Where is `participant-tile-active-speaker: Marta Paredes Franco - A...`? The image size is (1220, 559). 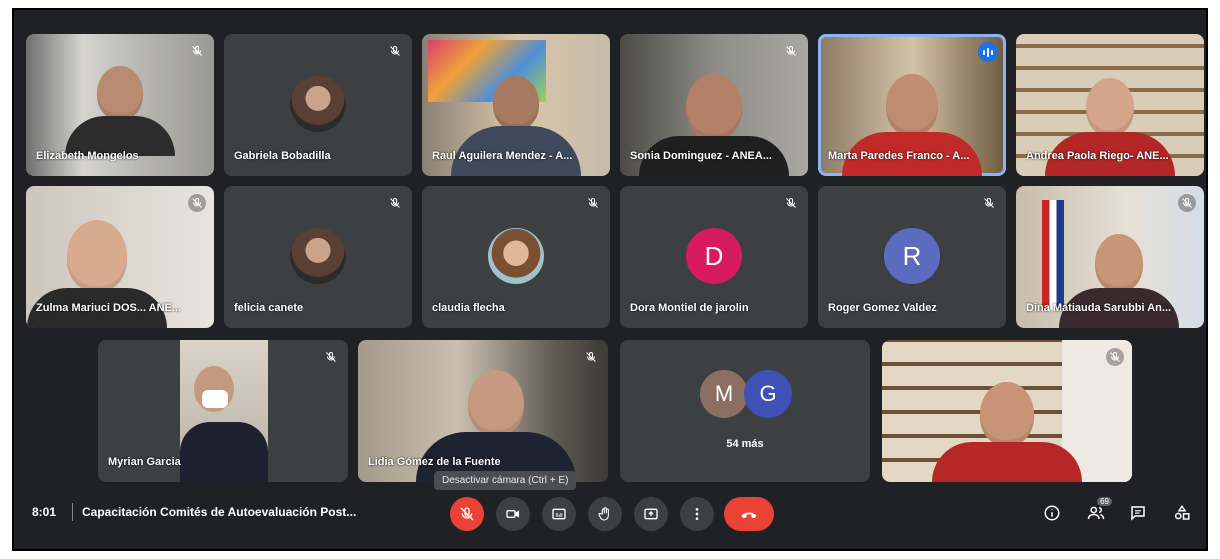 participant-tile-active-speaker: Marta Paredes Franco - A... is located at coordinates (912, 105).